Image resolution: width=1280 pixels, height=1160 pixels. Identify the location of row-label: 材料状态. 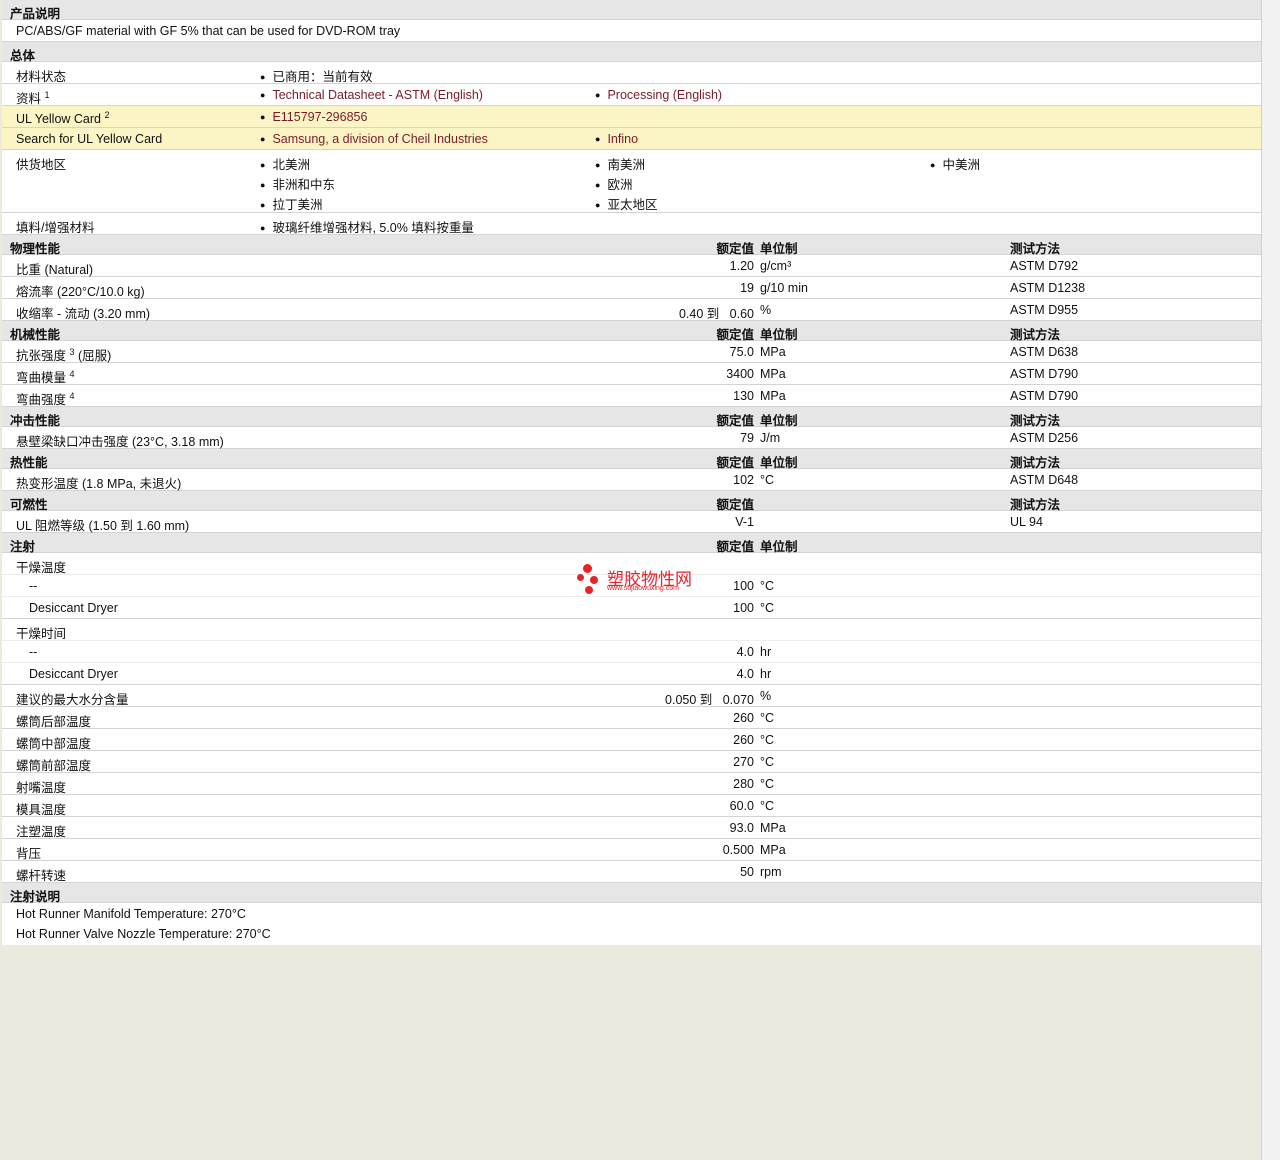
(41, 77).